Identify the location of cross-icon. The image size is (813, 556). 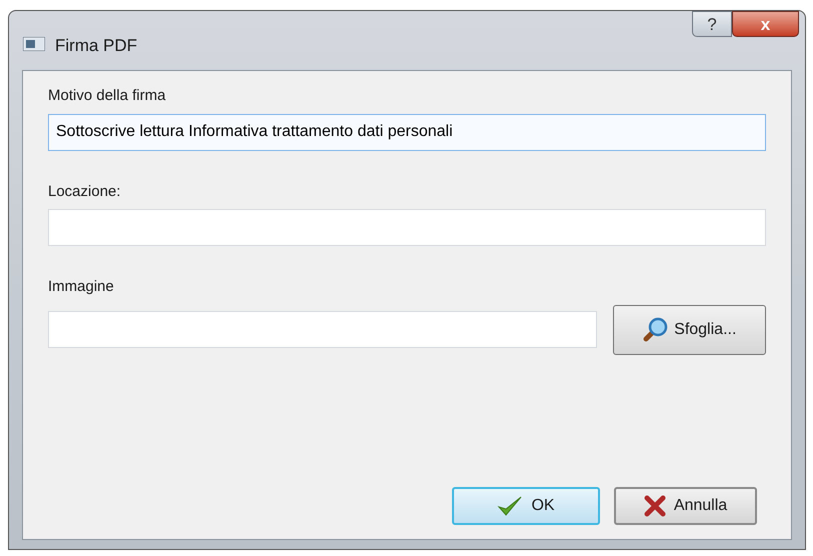
(655, 506).